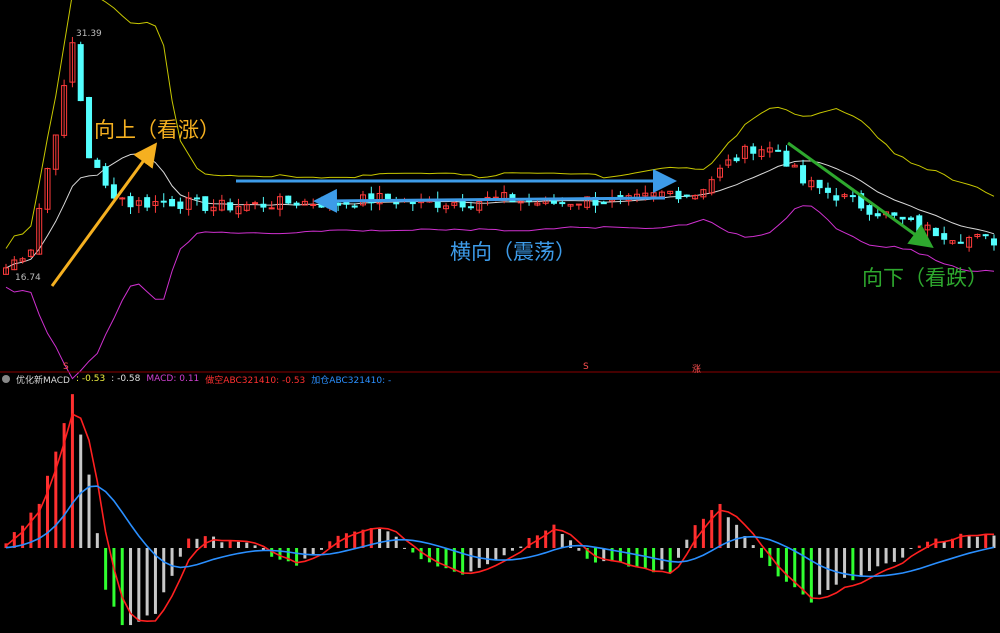 This screenshot has width=1000, height=633. Describe the element at coordinates (351, 380) in the screenshot. I see `macd-buy-value: 加仓ABC321410: -` at that location.